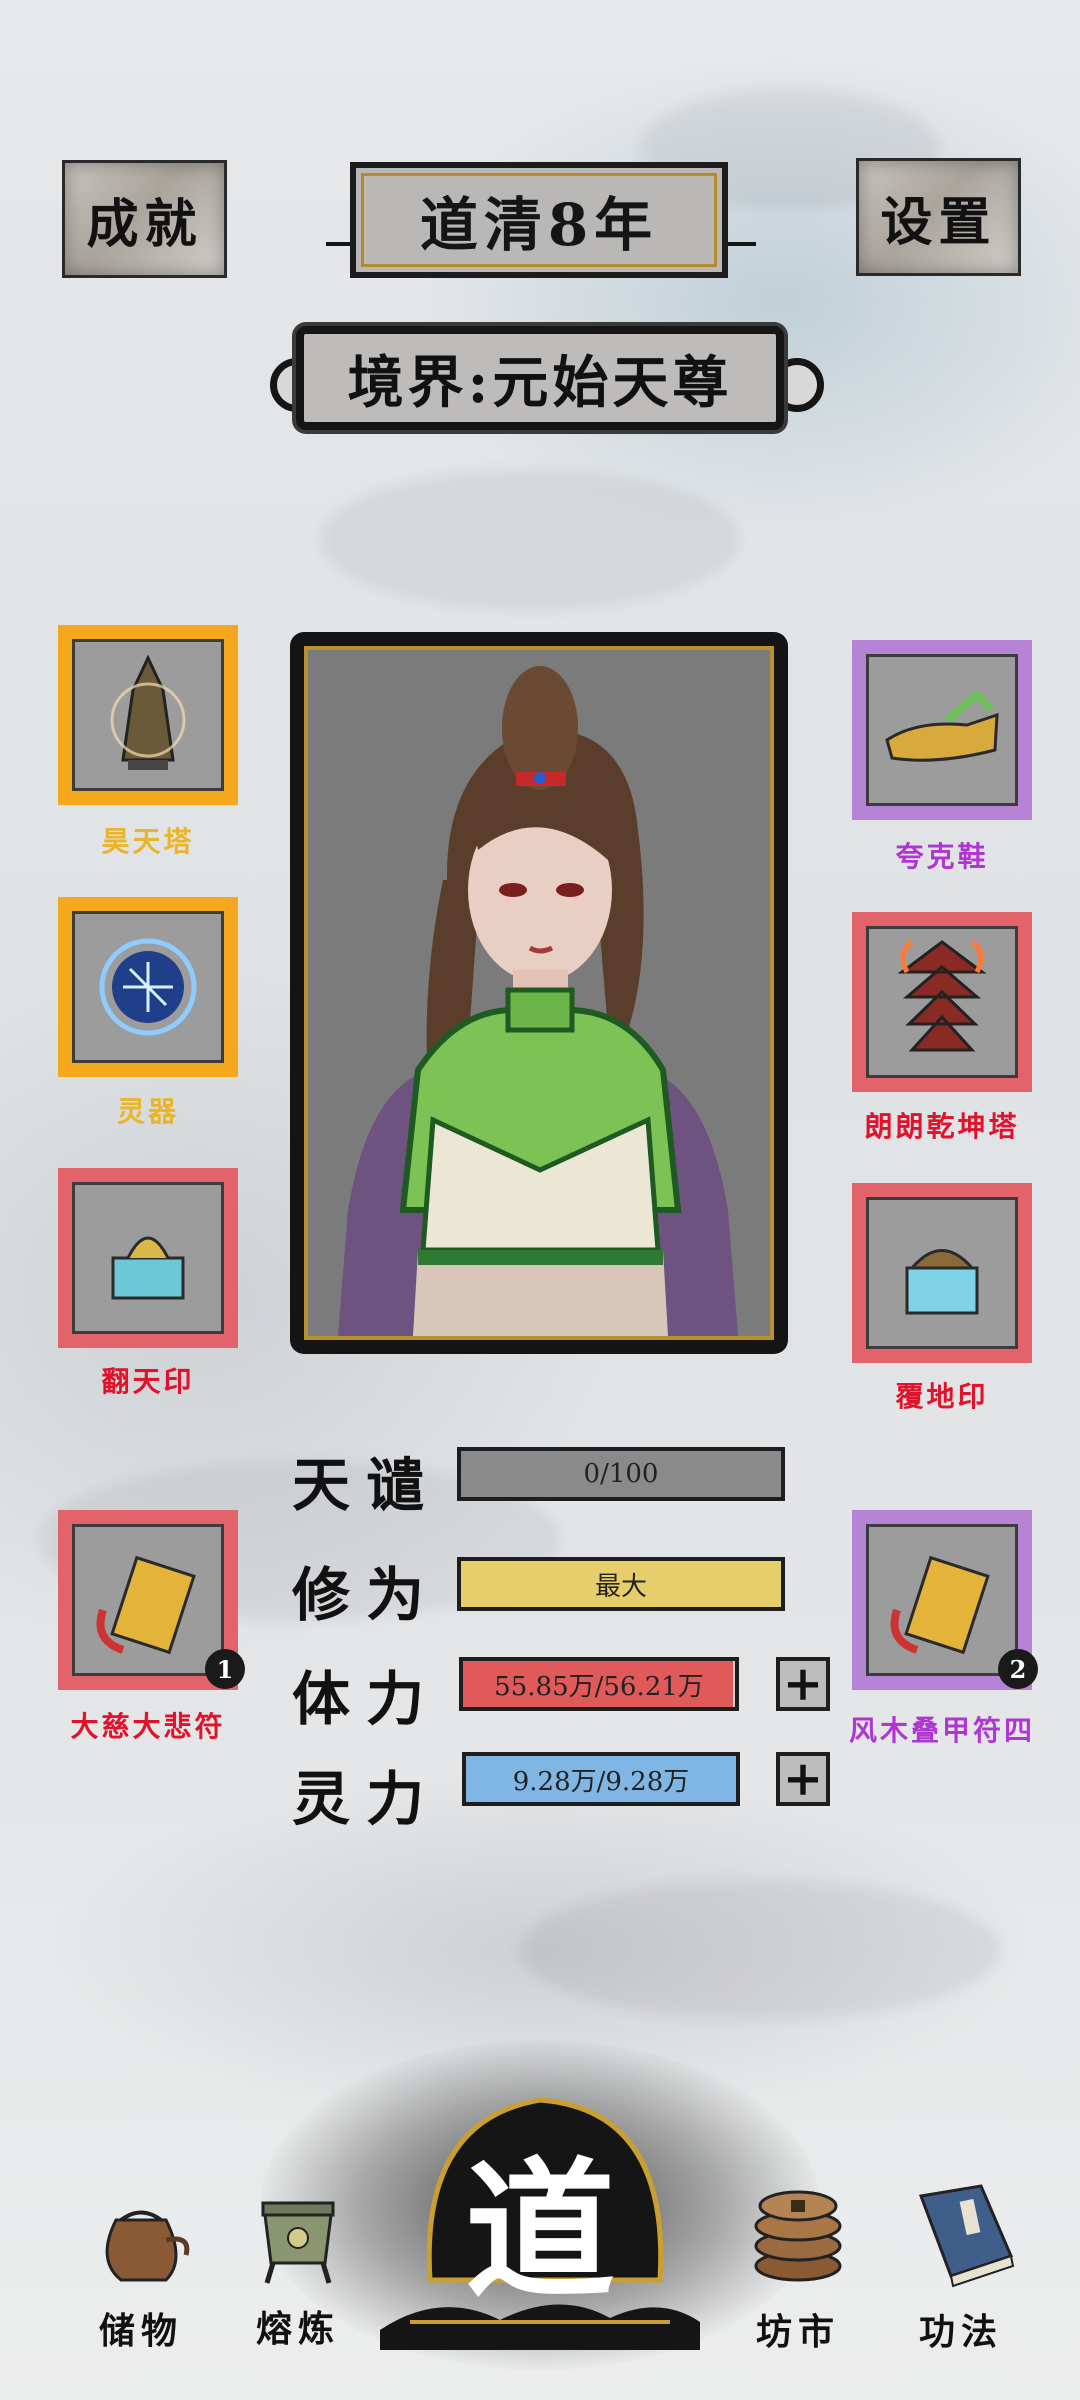 Image resolution: width=1080 pixels, height=2400 pixels. Describe the element at coordinates (298, 2242) in the screenshot. I see `cauldron-icon` at that location.